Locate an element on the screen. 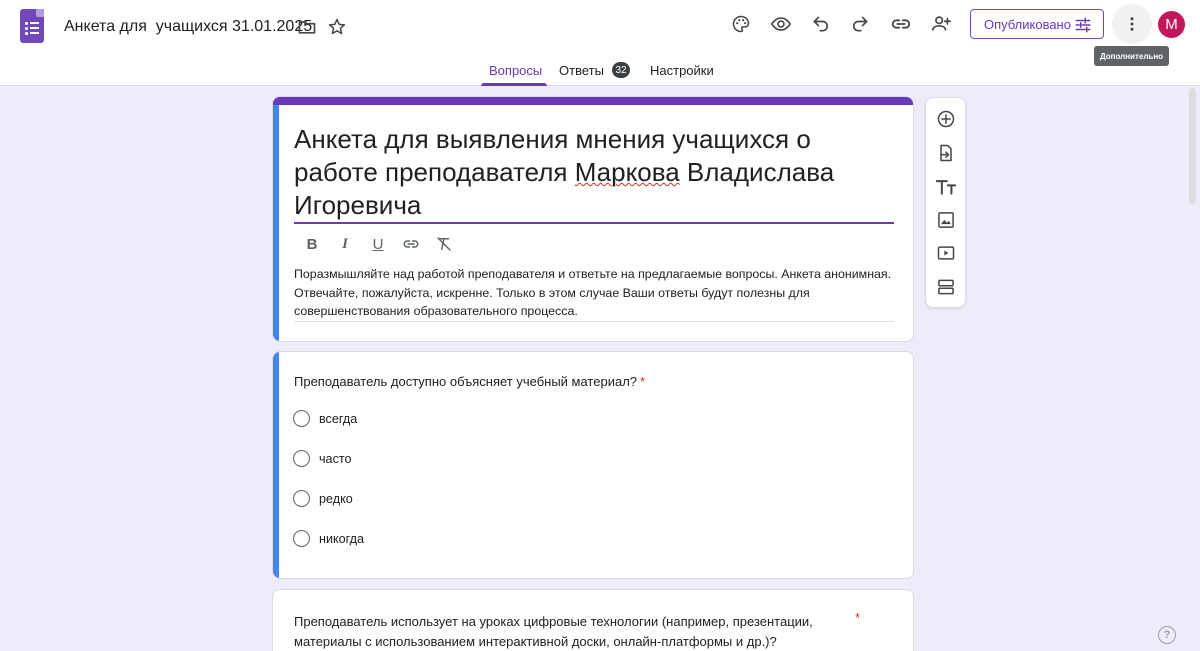  star-icon is located at coordinates (337, 27).